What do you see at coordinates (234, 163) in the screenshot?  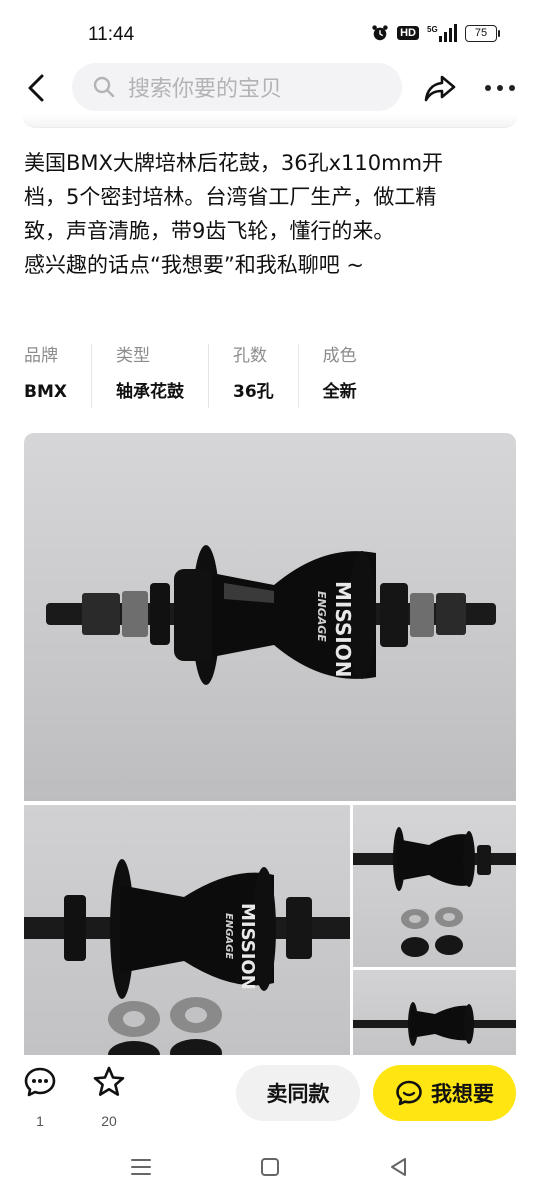 I see `description-line: 美国BMX大牌培林后花鼓，36孔x110mm开` at bounding box center [234, 163].